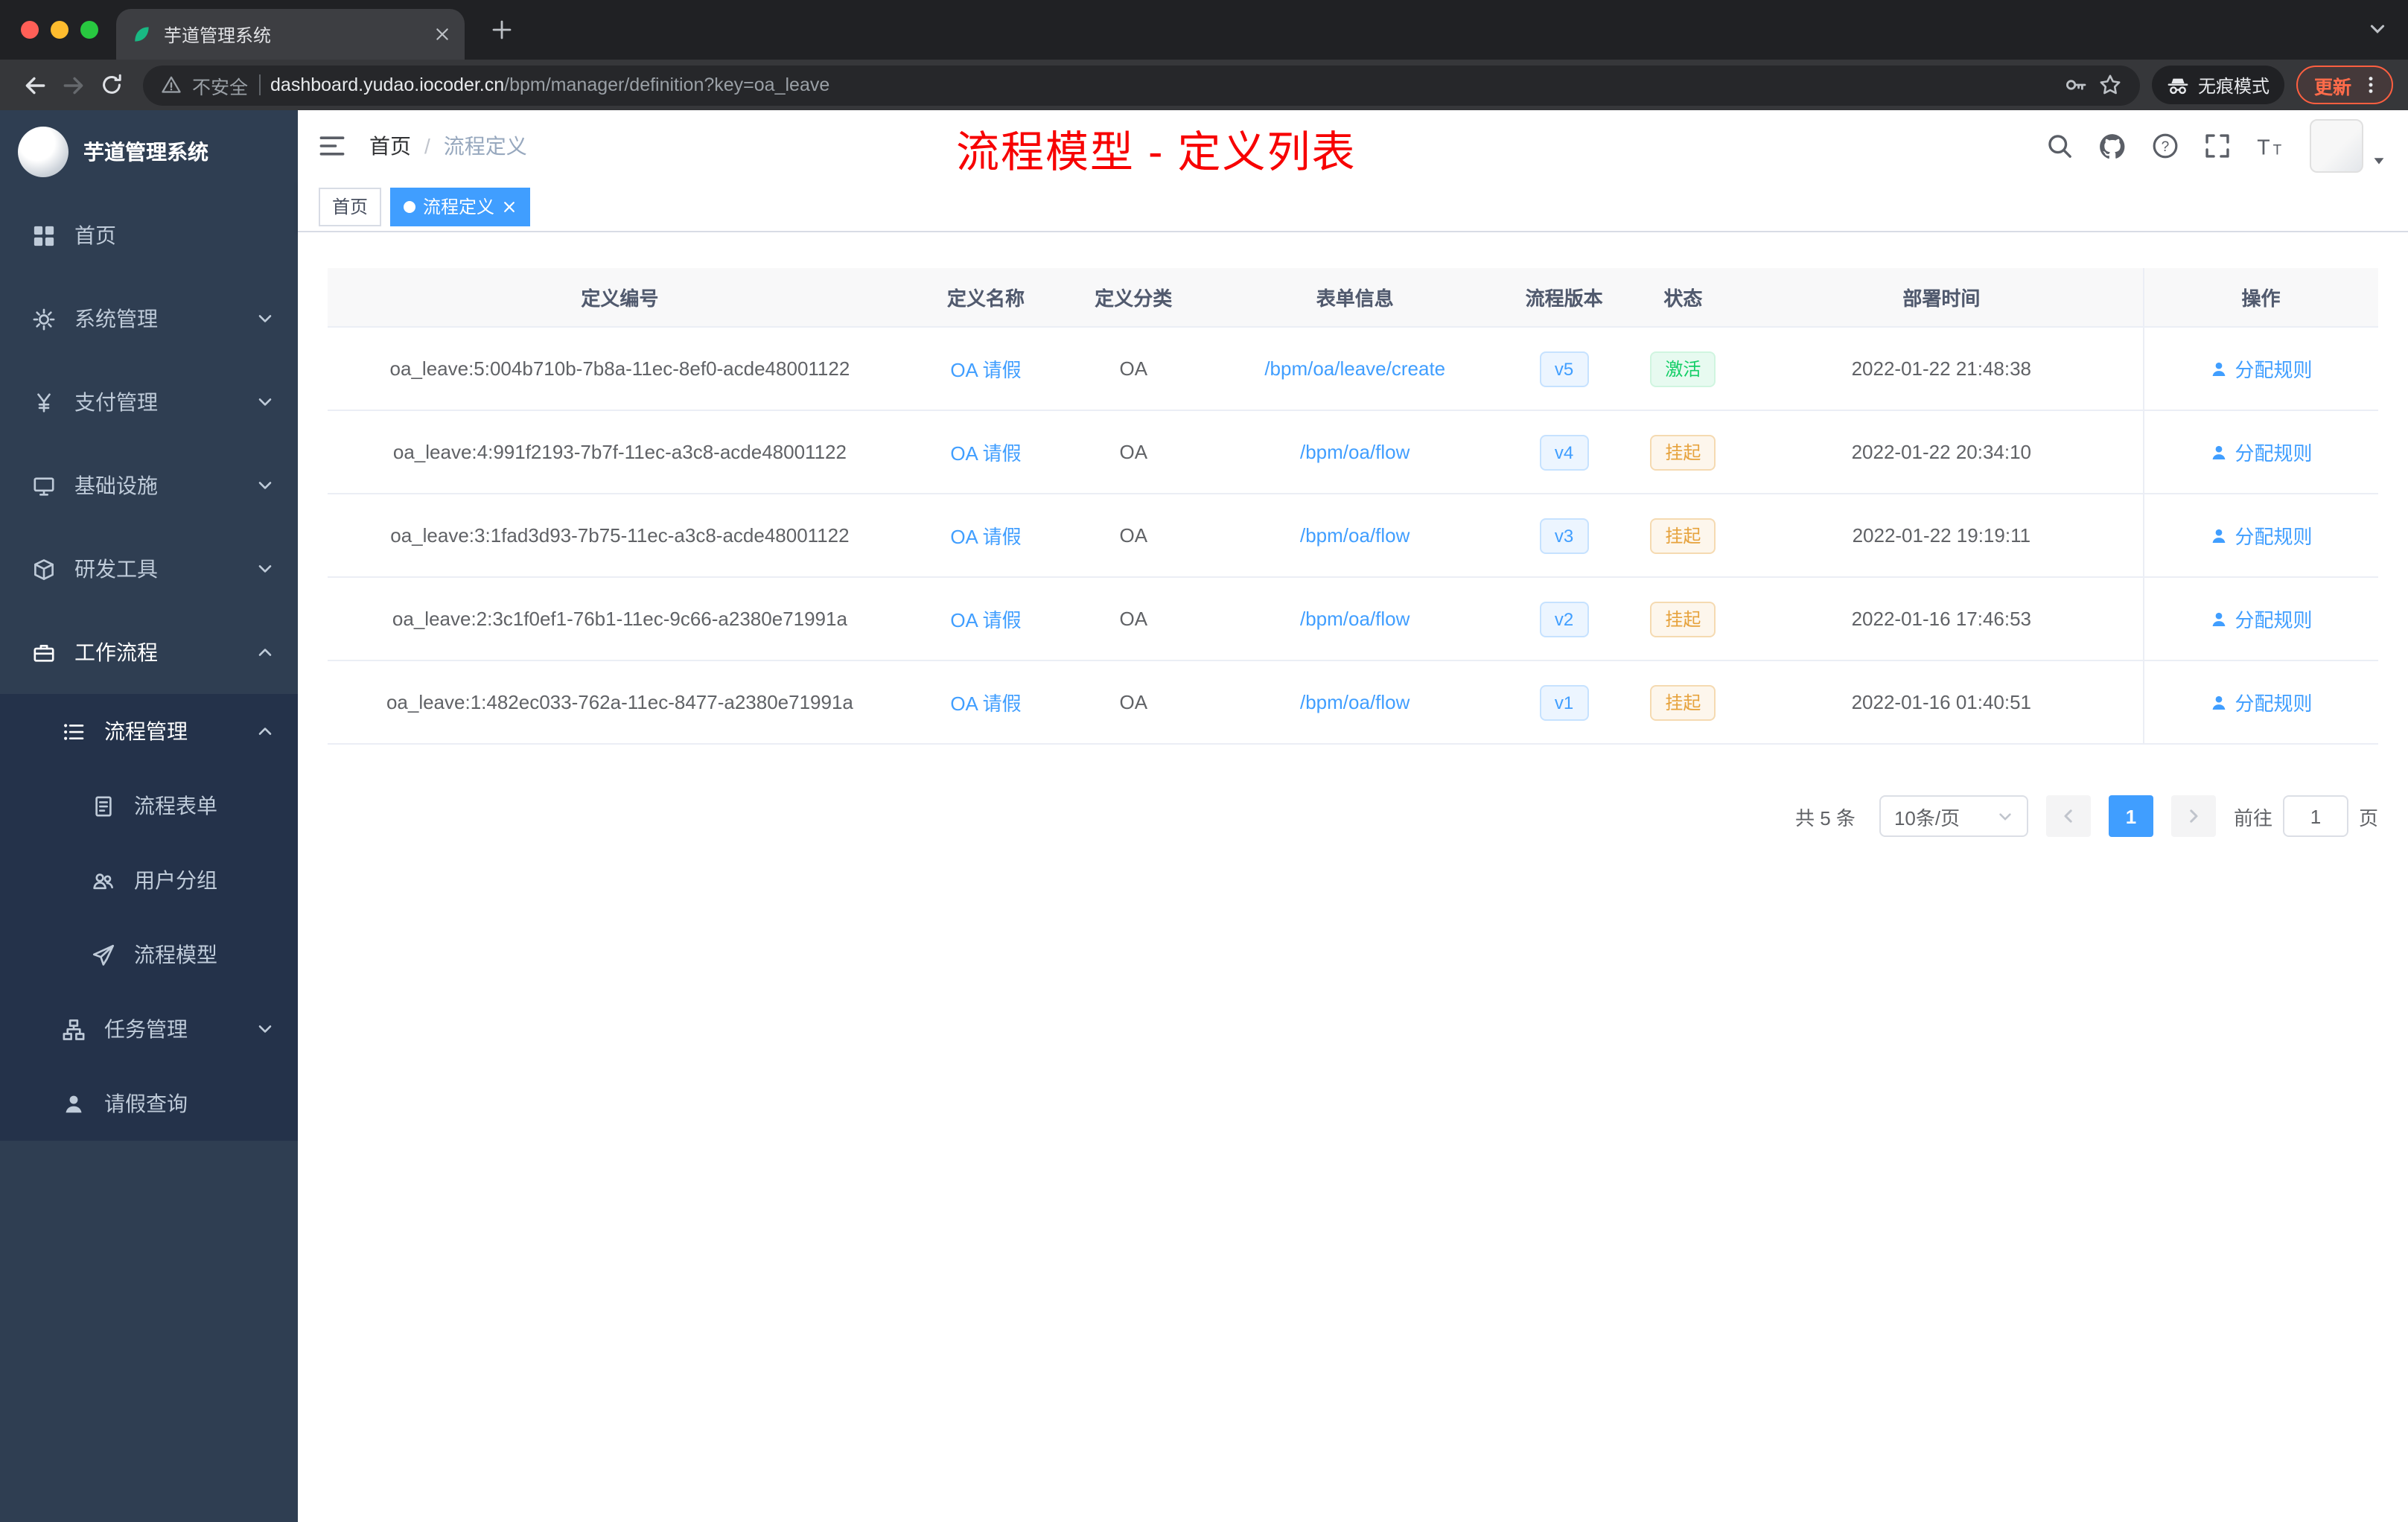 This screenshot has width=2408, height=1522. Describe the element at coordinates (60, 30) in the screenshot. I see `window-minimize-button` at that location.